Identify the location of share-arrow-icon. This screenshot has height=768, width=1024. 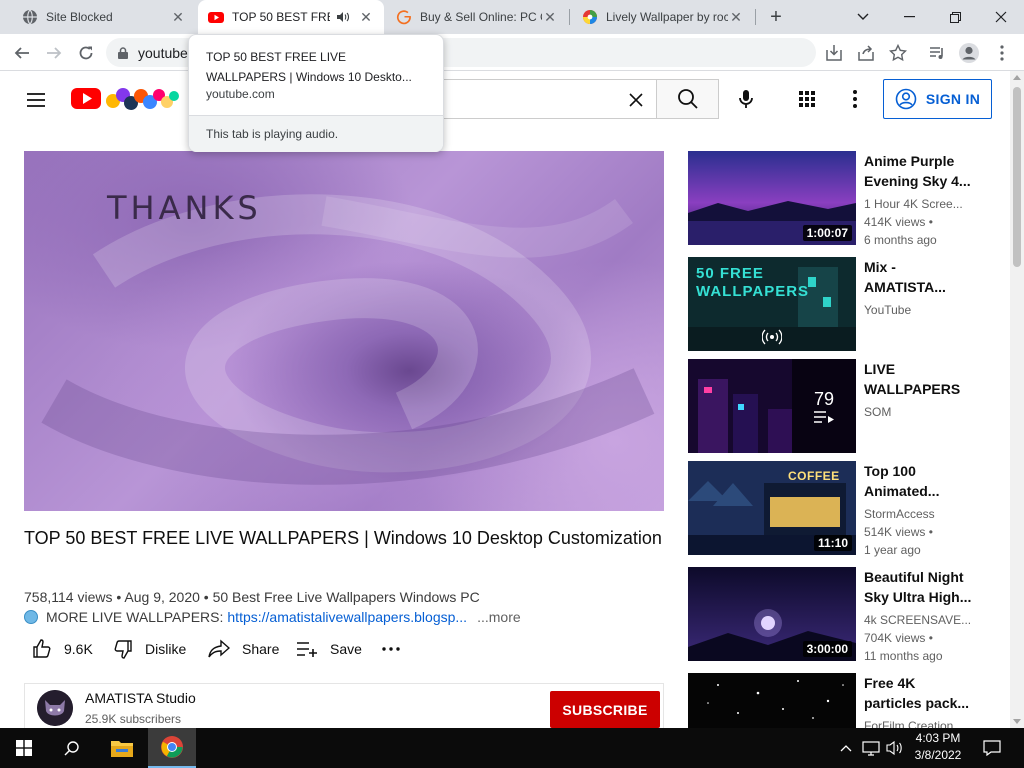
(219, 648).